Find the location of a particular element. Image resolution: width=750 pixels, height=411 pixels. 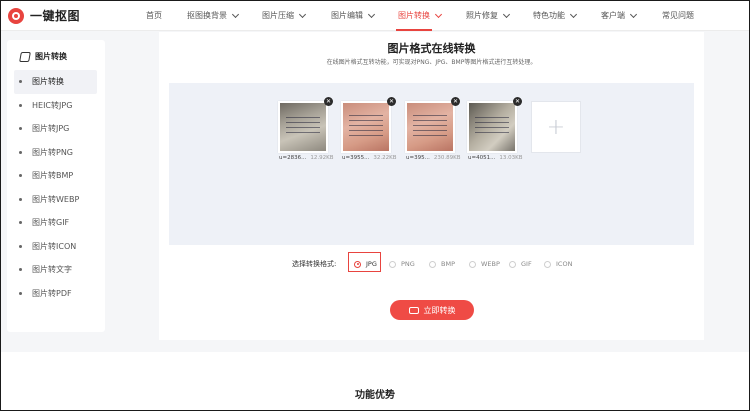

sidebar-item-3: 图片转PNG is located at coordinates (56, 153).